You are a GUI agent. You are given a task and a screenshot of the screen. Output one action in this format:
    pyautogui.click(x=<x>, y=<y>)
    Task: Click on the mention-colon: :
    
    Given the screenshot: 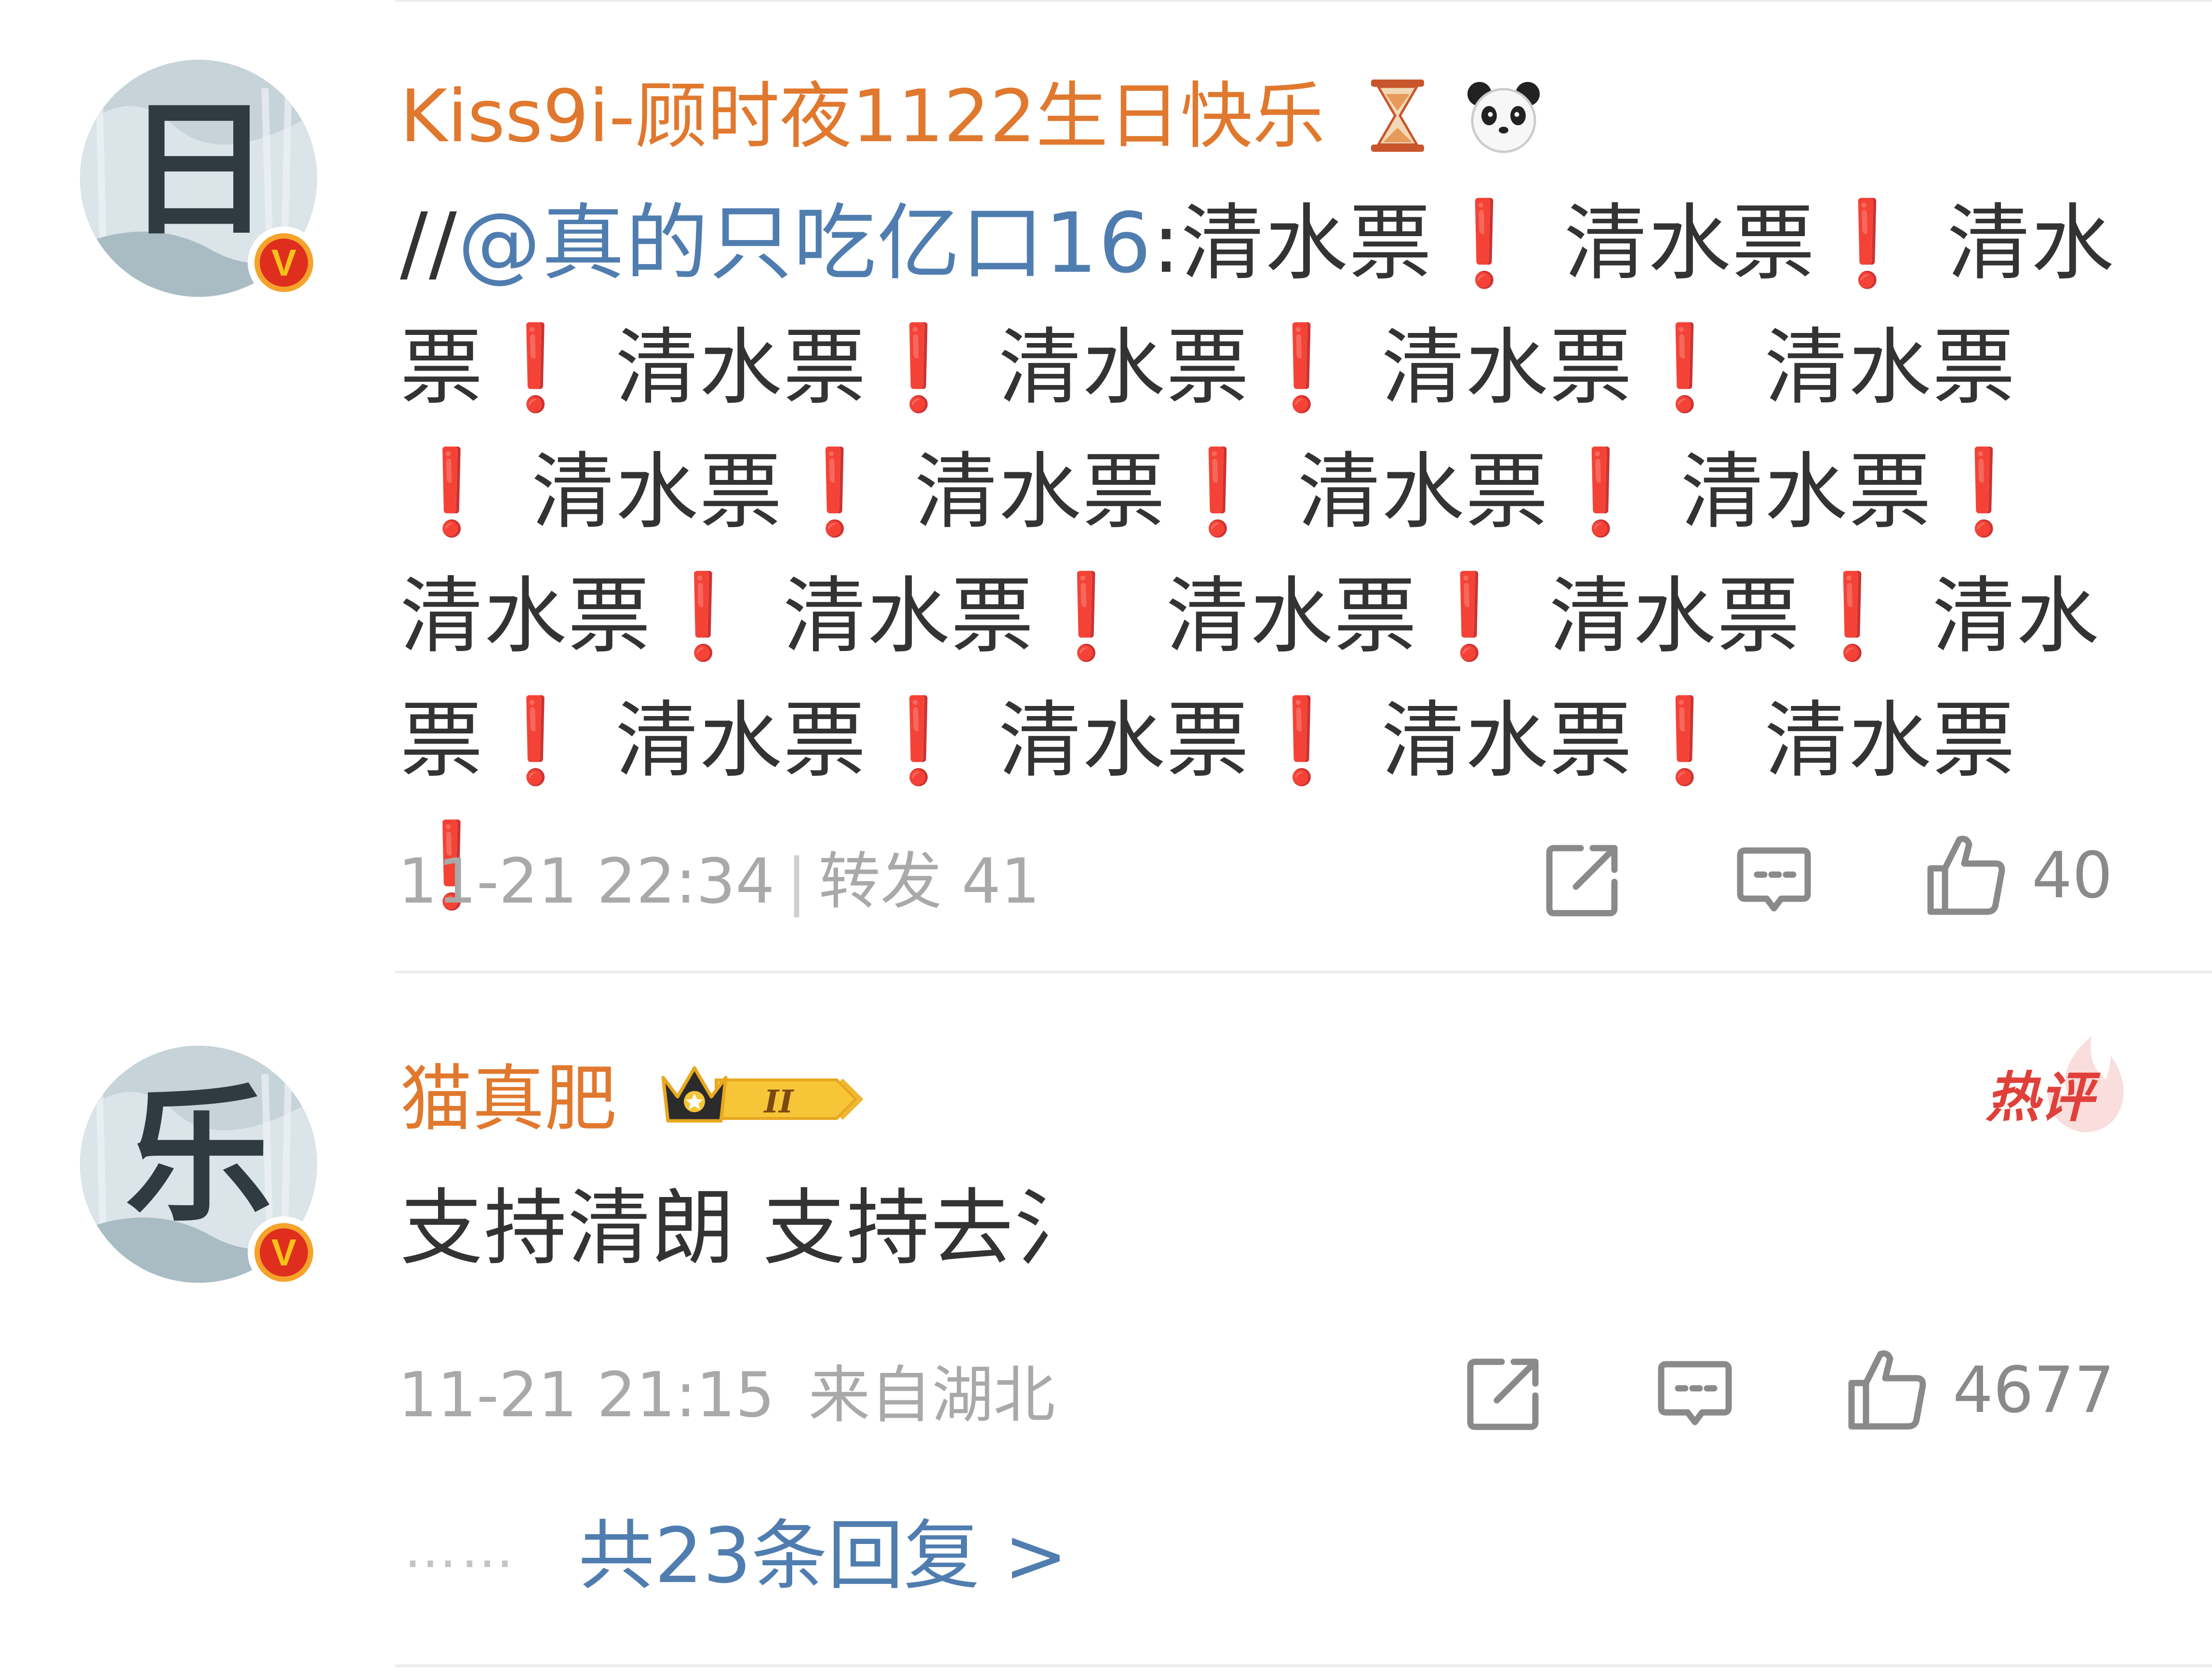 What is the action you would take?
    pyautogui.click(x=1166, y=243)
    